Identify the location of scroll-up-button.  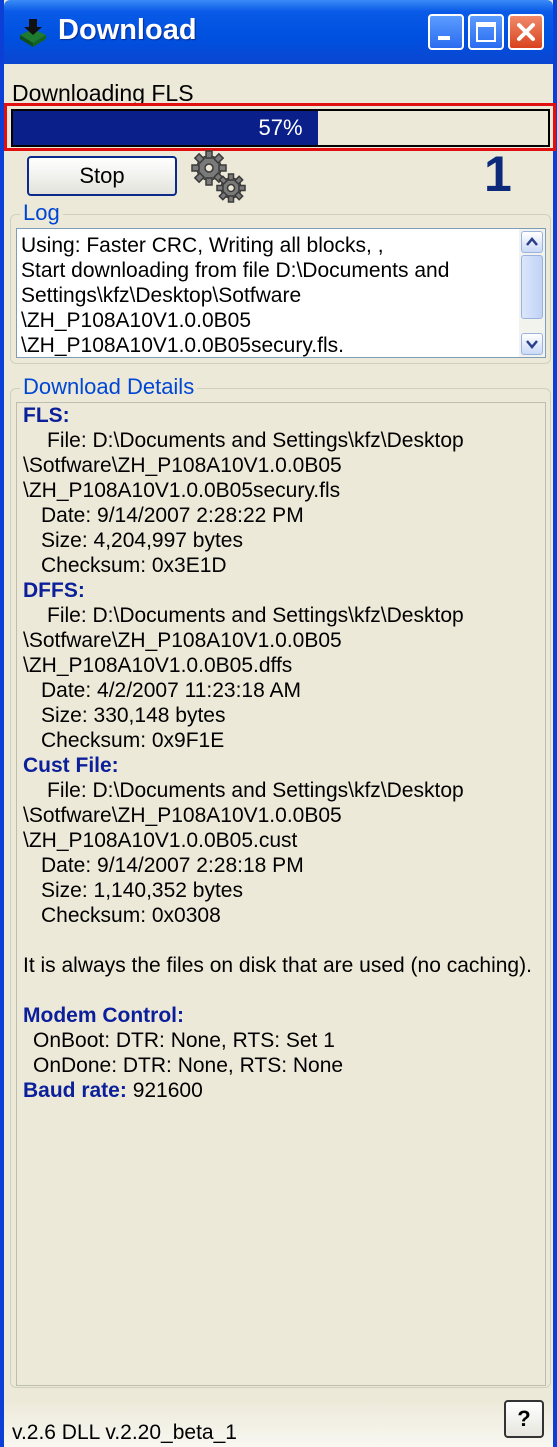
(532, 242).